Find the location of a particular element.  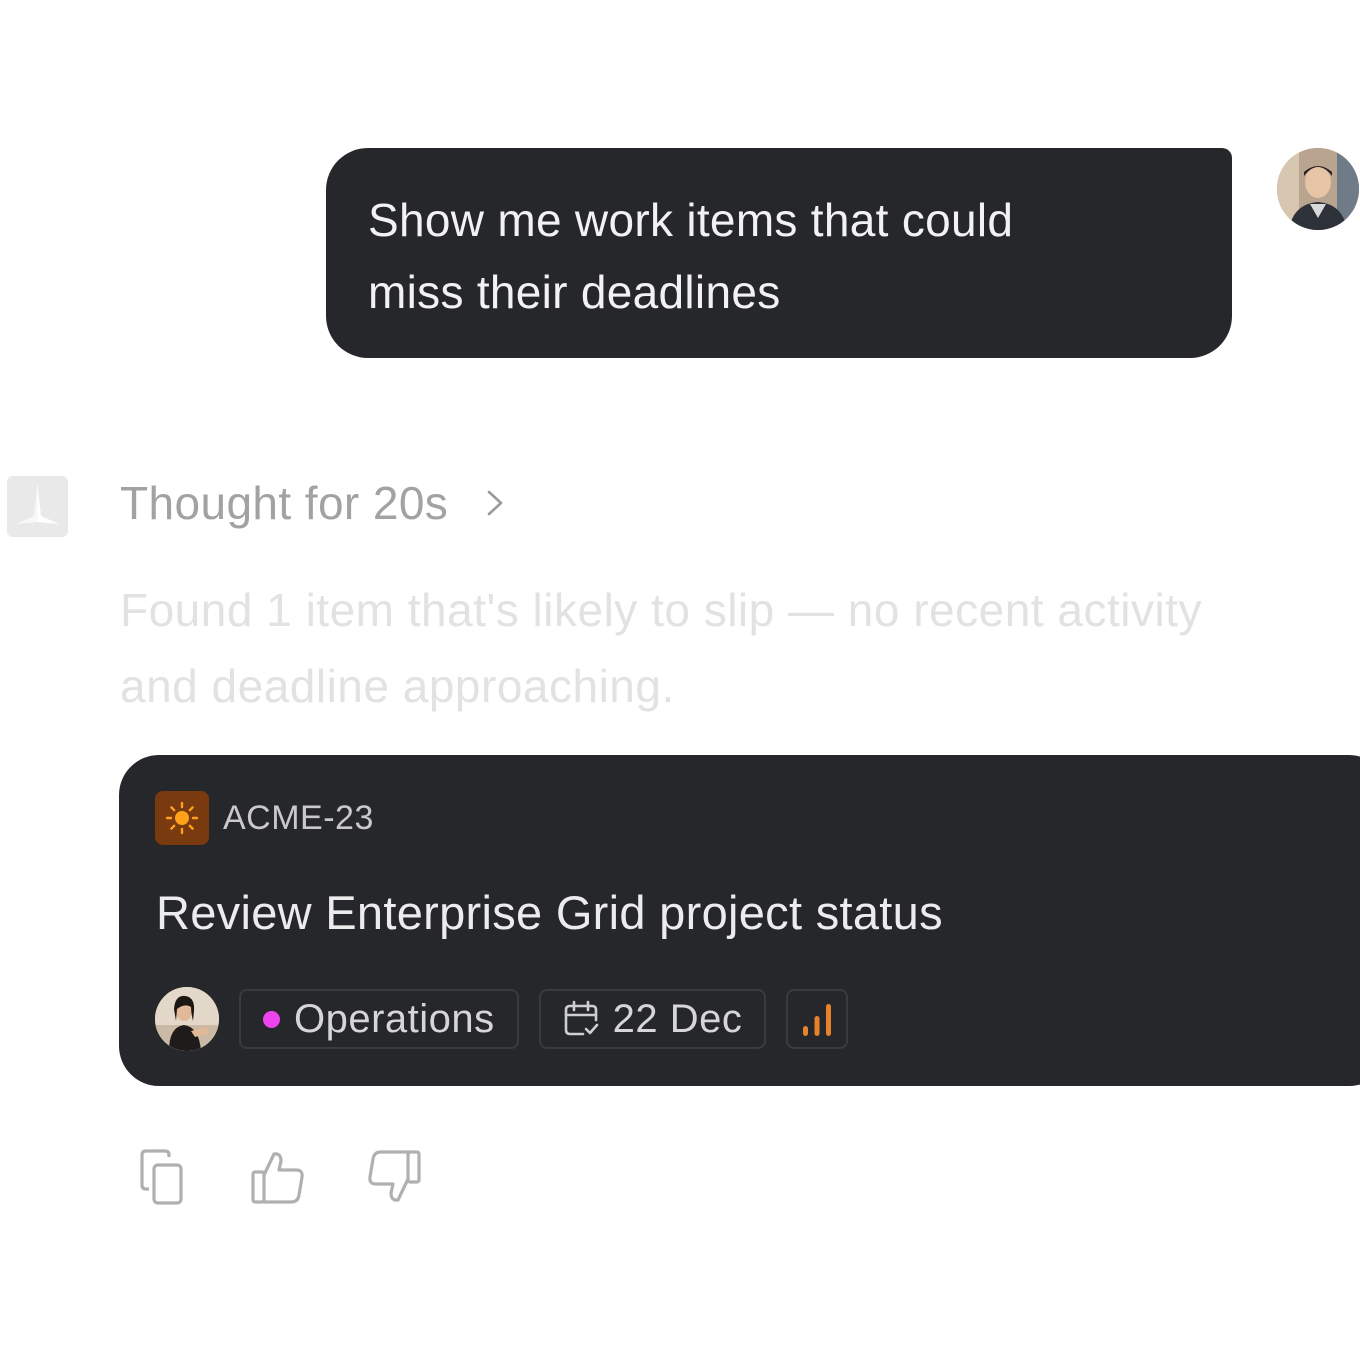

work-item-meta: Operations 22 Dec is located at coordinates (502, 1019).